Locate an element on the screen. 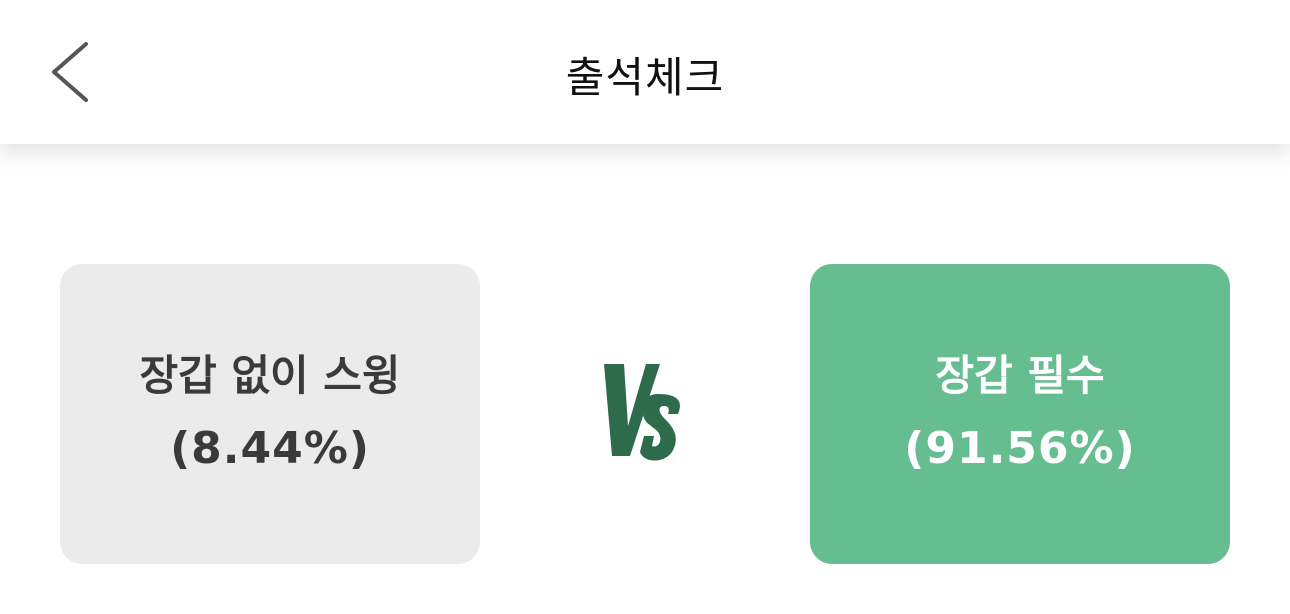 This screenshot has height=614, width=1290. page-title: 출석체크 is located at coordinates (645, 77).